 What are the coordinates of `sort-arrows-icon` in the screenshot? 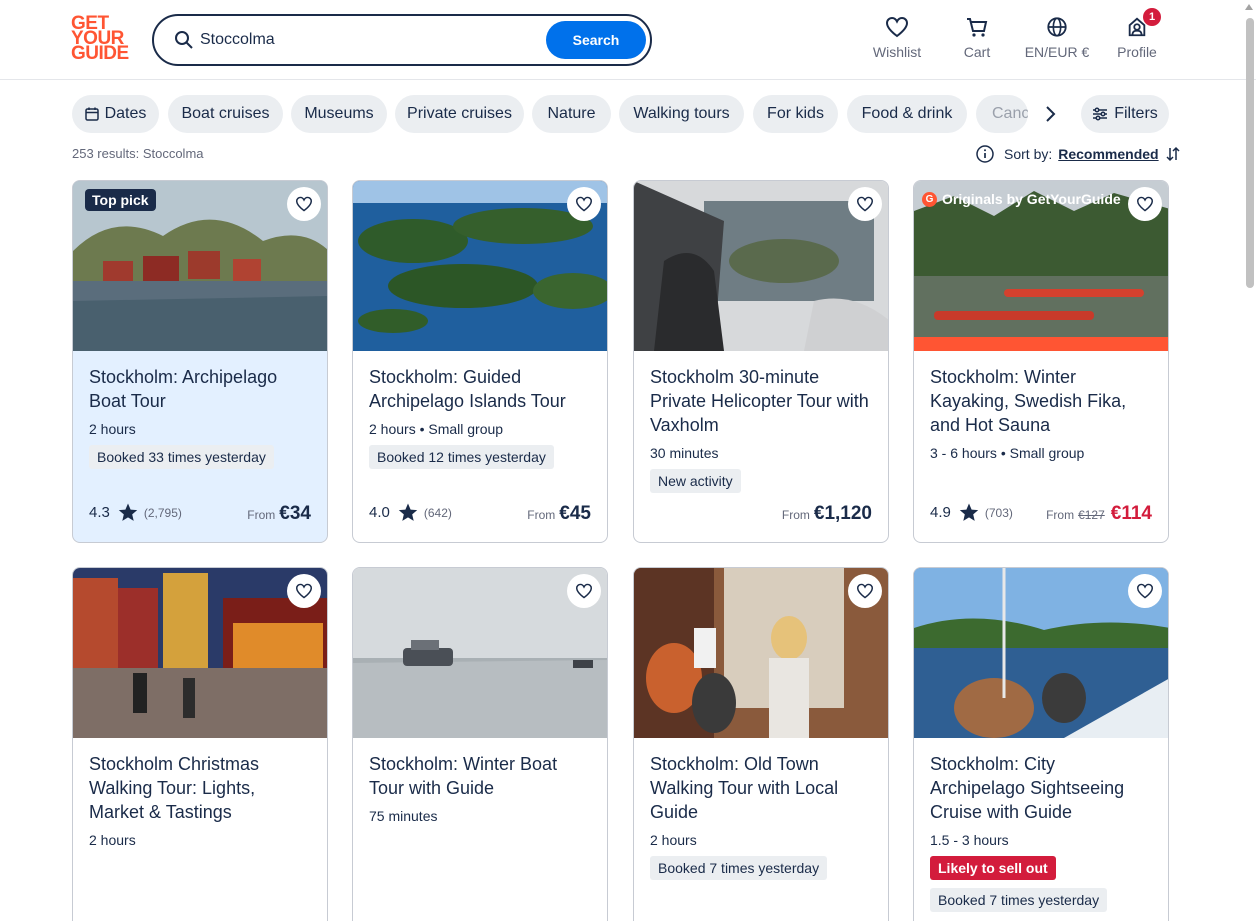 It's located at (1173, 154).